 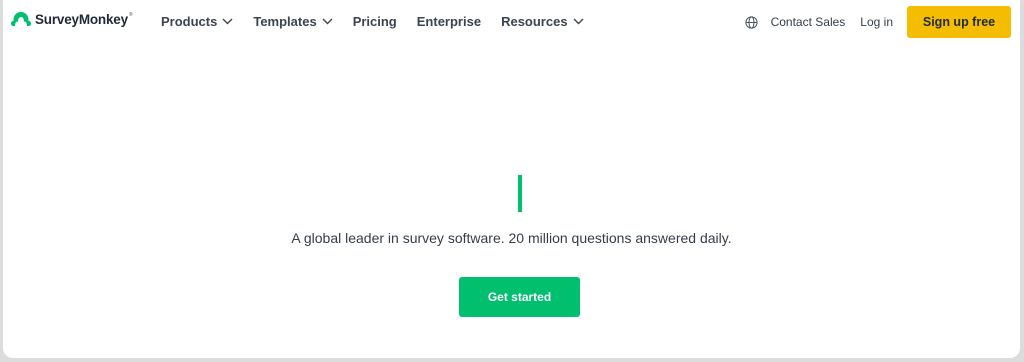 I want to click on nav-item-pricing: Pricing, so click(x=375, y=21).